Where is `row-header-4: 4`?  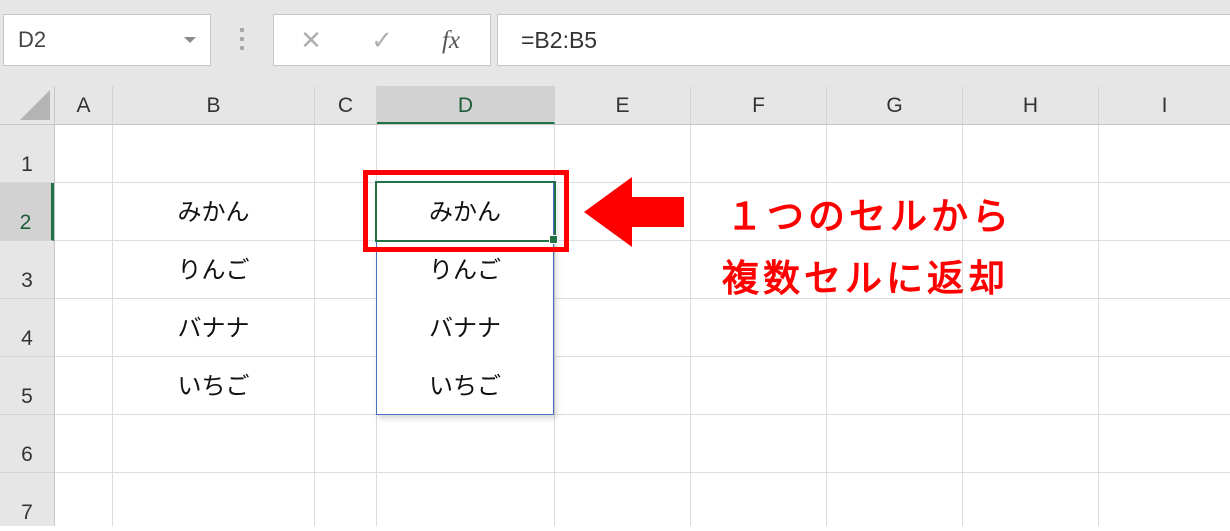
row-header-4: 4 is located at coordinates (27, 328).